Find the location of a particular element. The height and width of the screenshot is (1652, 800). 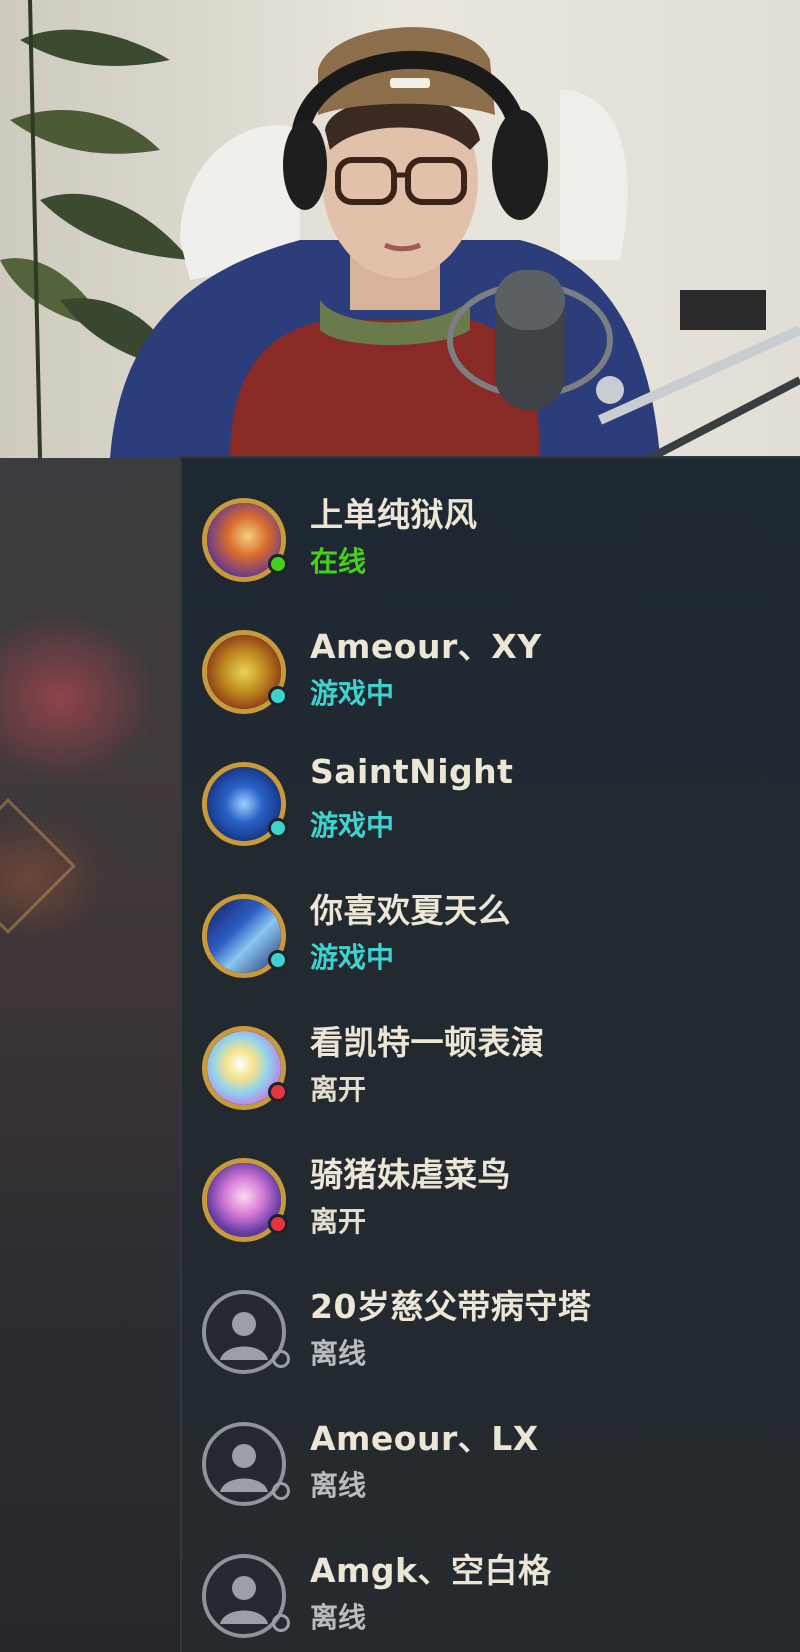

friend-name: 看凯特一顿表演 is located at coordinates (427, 1042).